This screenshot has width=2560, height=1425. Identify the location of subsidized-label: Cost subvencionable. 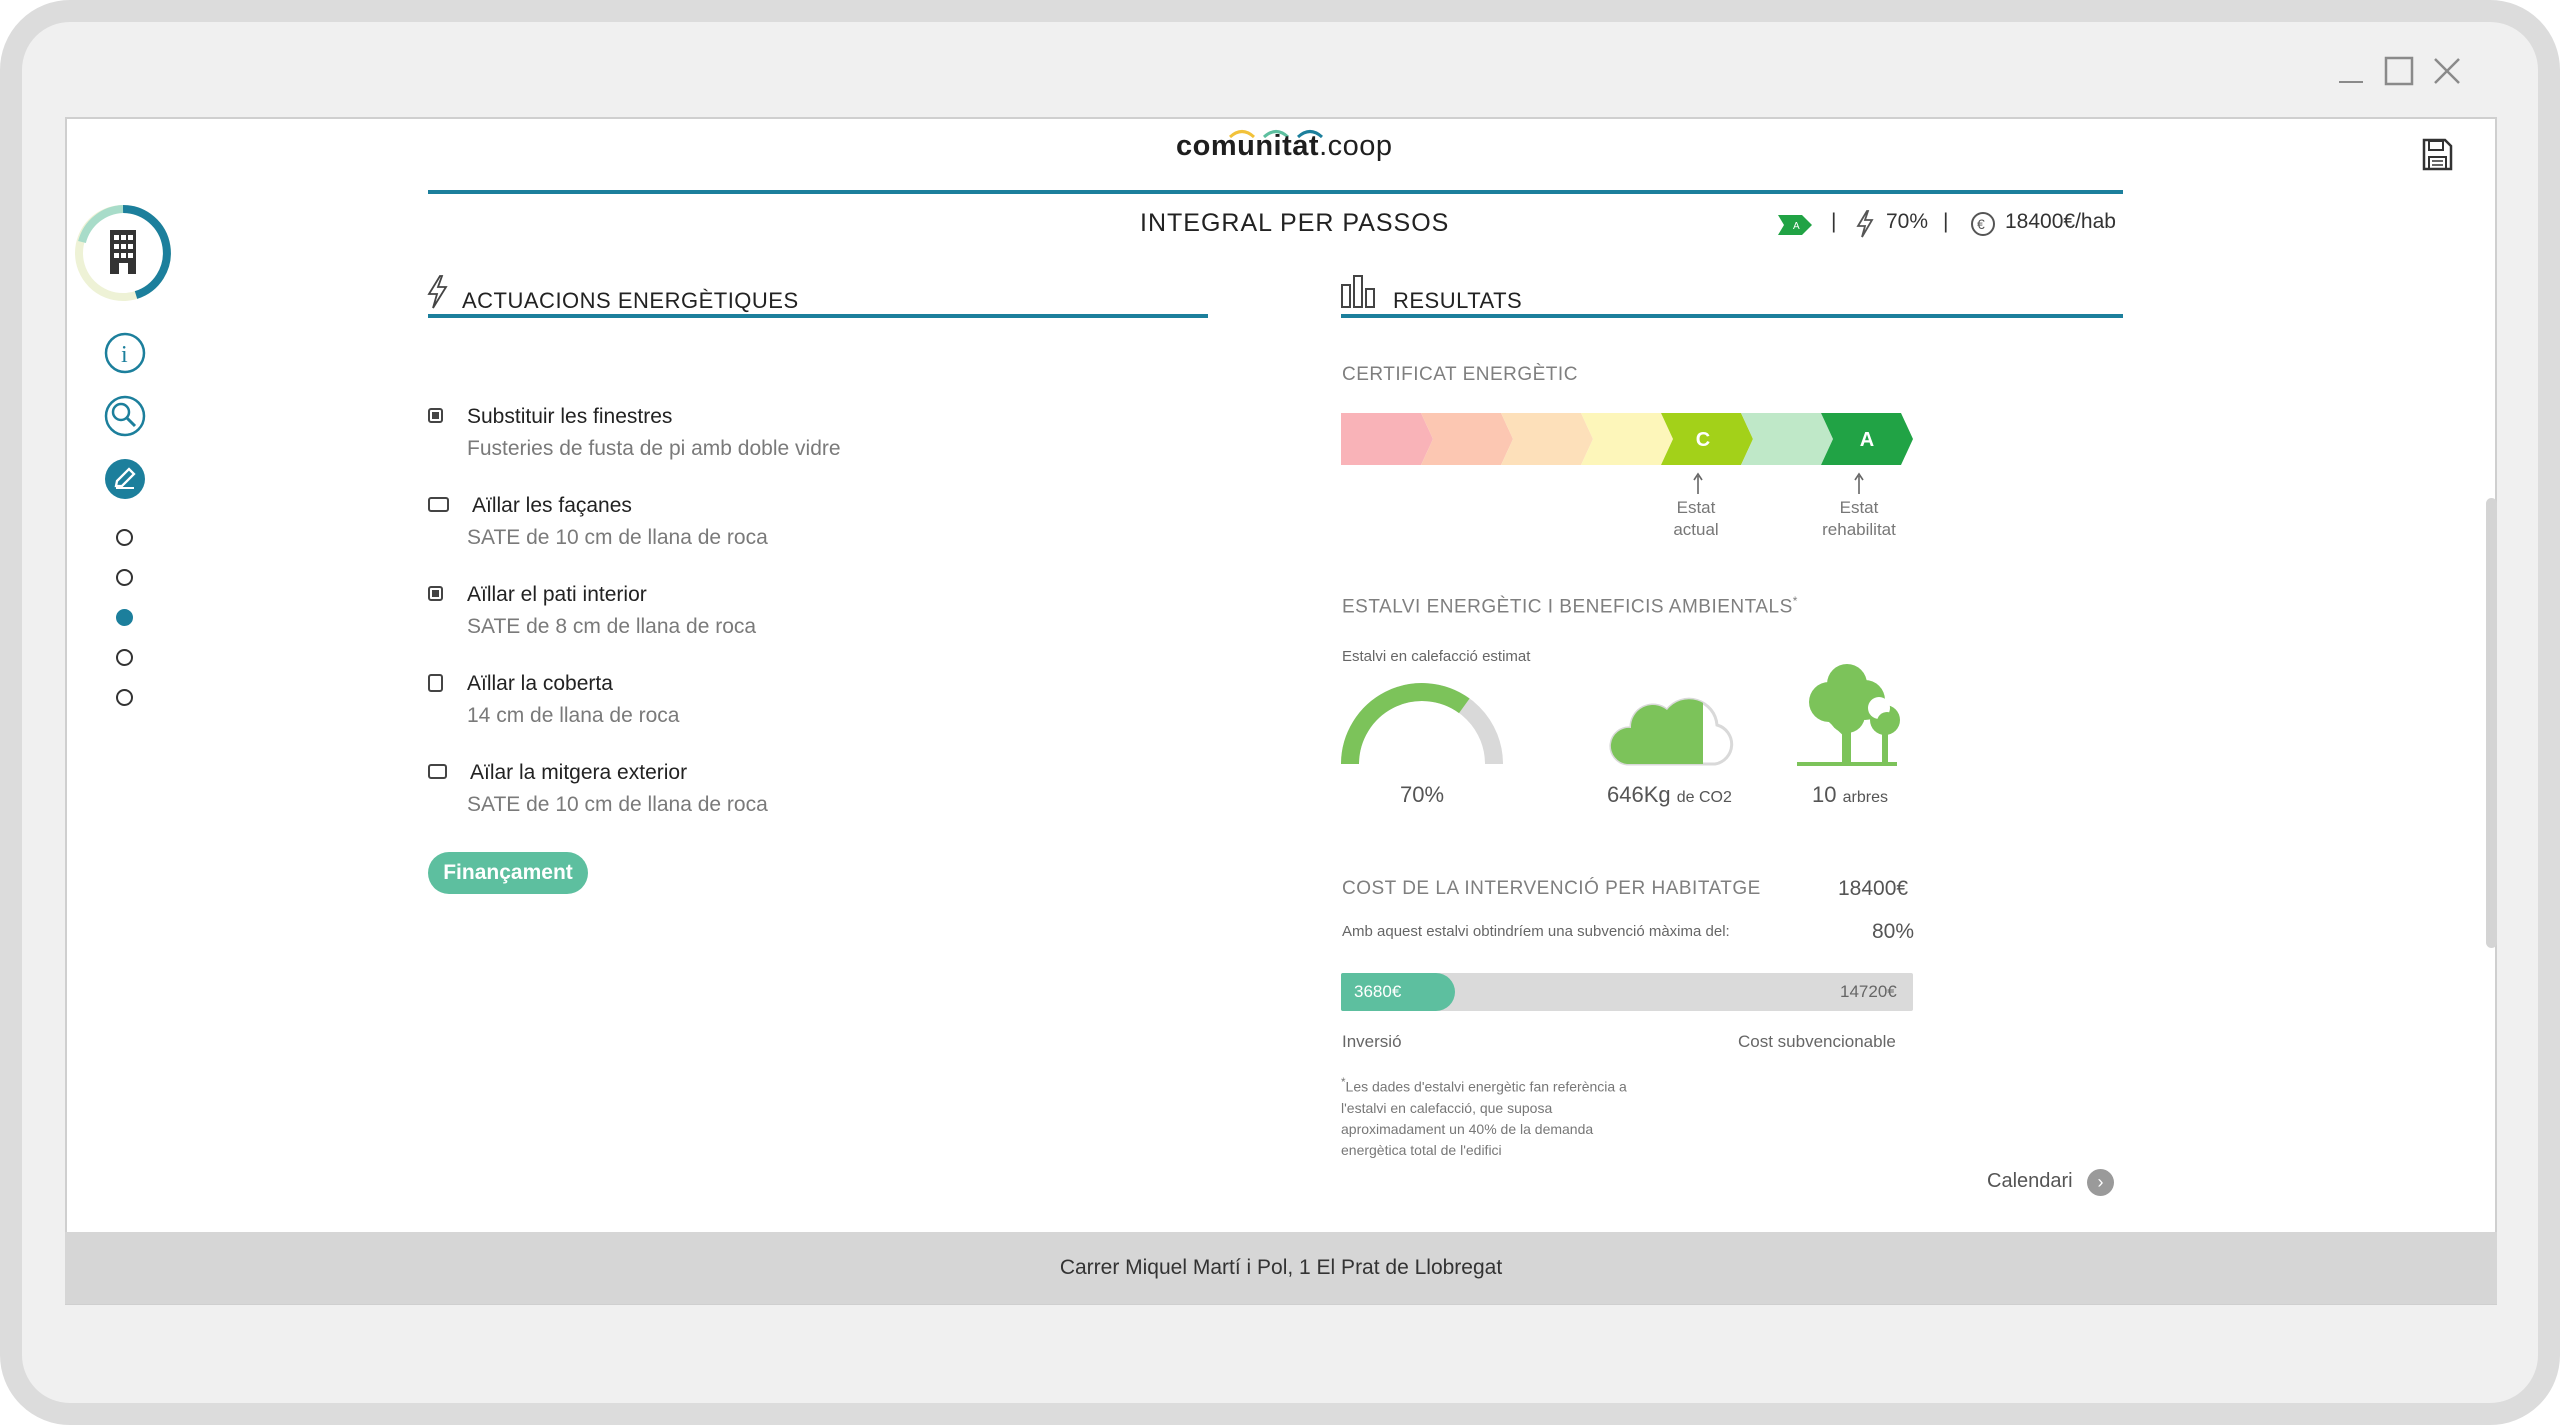
(1817, 1041).